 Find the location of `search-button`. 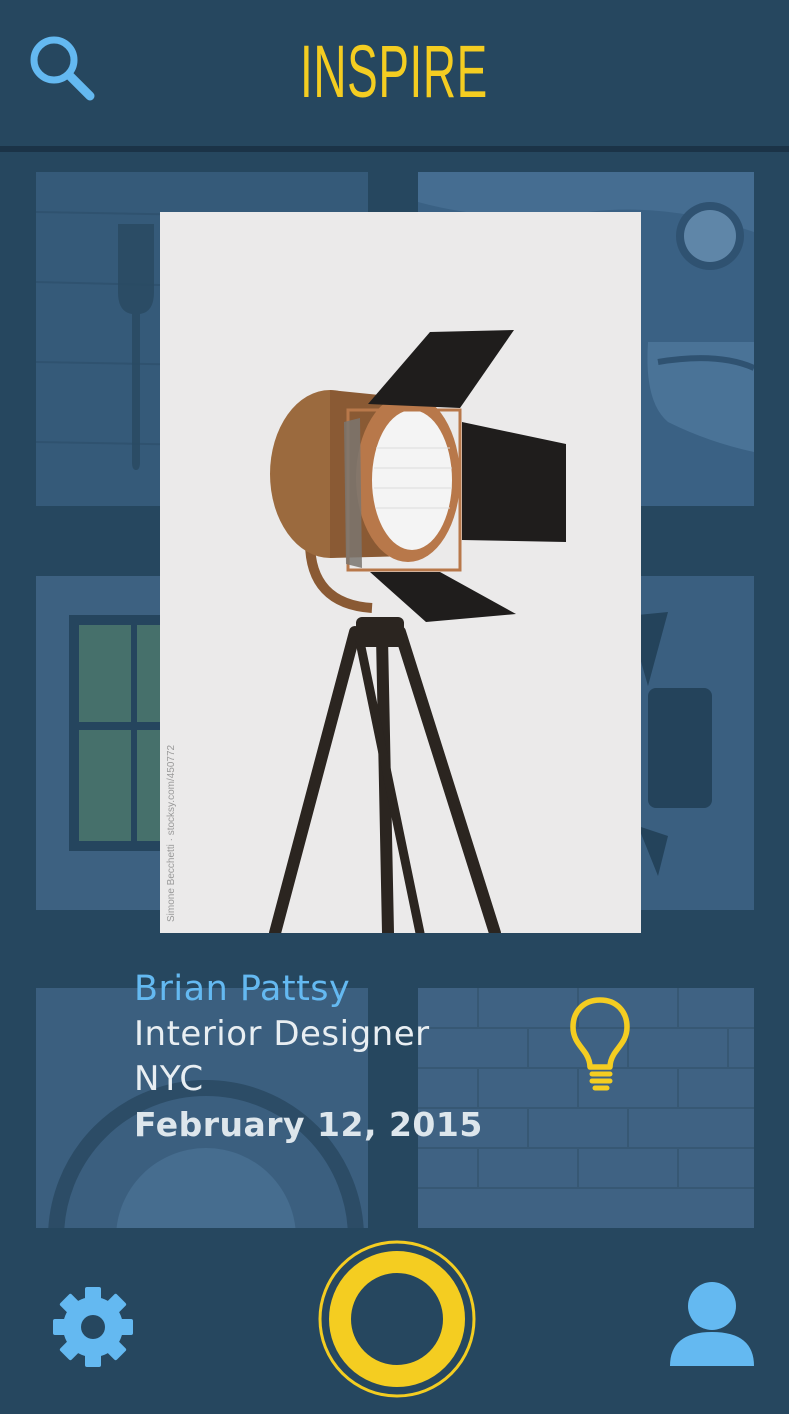

search-button is located at coordinates (62, 68).